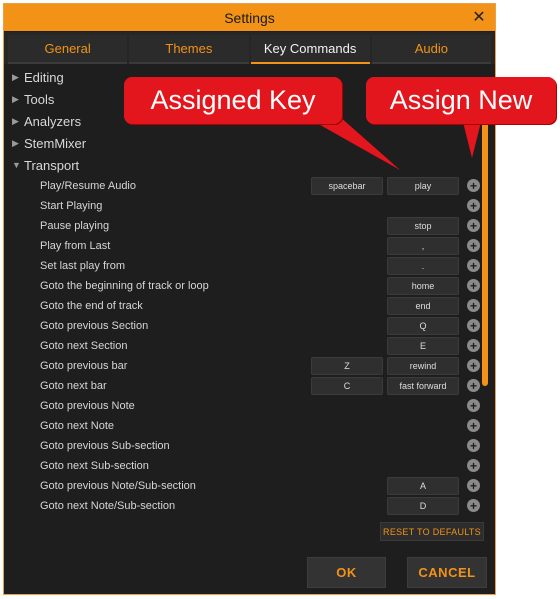 The image size is (560, 599). What do you see at coordinates (124, 286) in the screenshot?
I see `command-label: Goto the beginning of track or loop` at bounding box center [124, 286].